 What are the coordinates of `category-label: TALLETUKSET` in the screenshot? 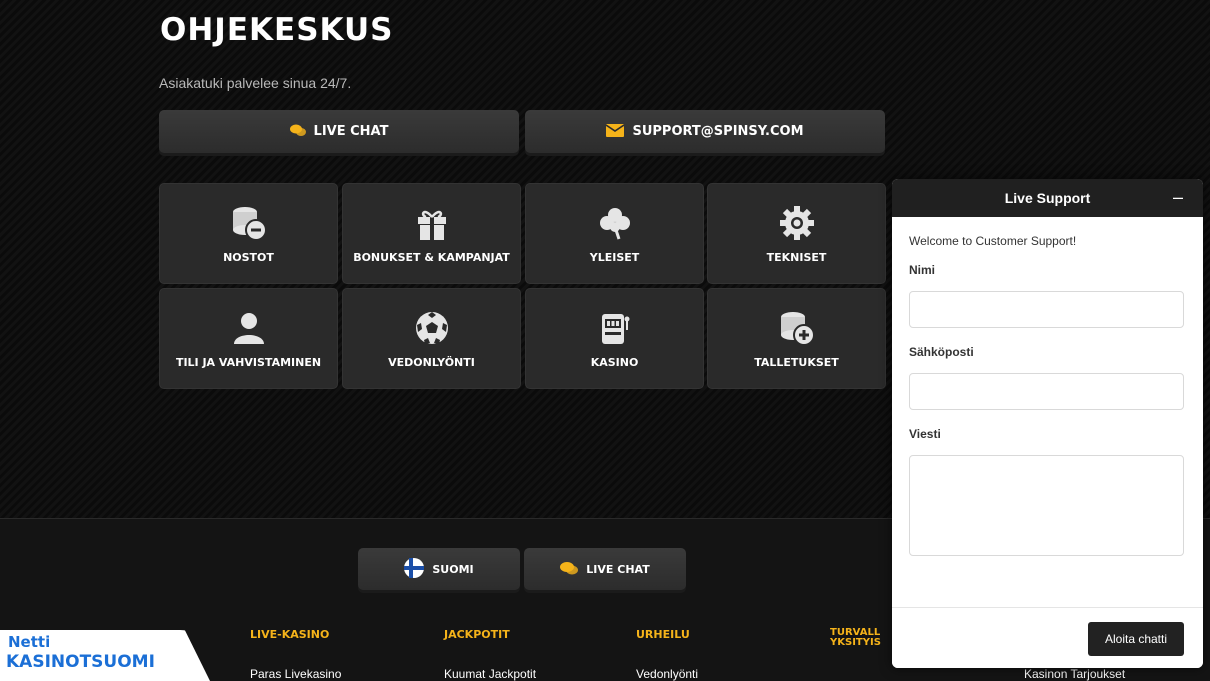 It's located at (796, 362).